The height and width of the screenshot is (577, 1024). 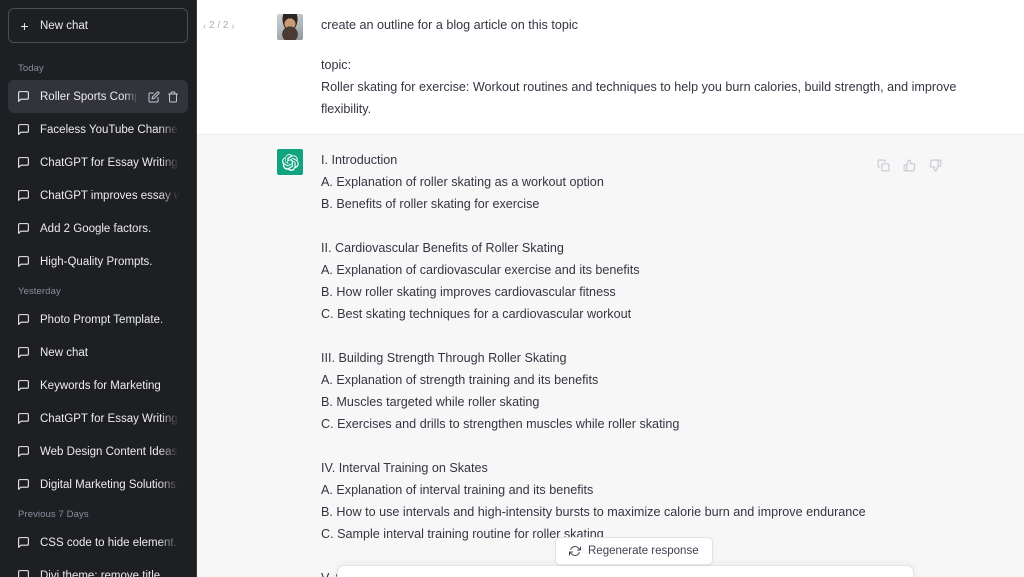 I want to click on pager-prev-button: ‹, so click(x=204, y=26).